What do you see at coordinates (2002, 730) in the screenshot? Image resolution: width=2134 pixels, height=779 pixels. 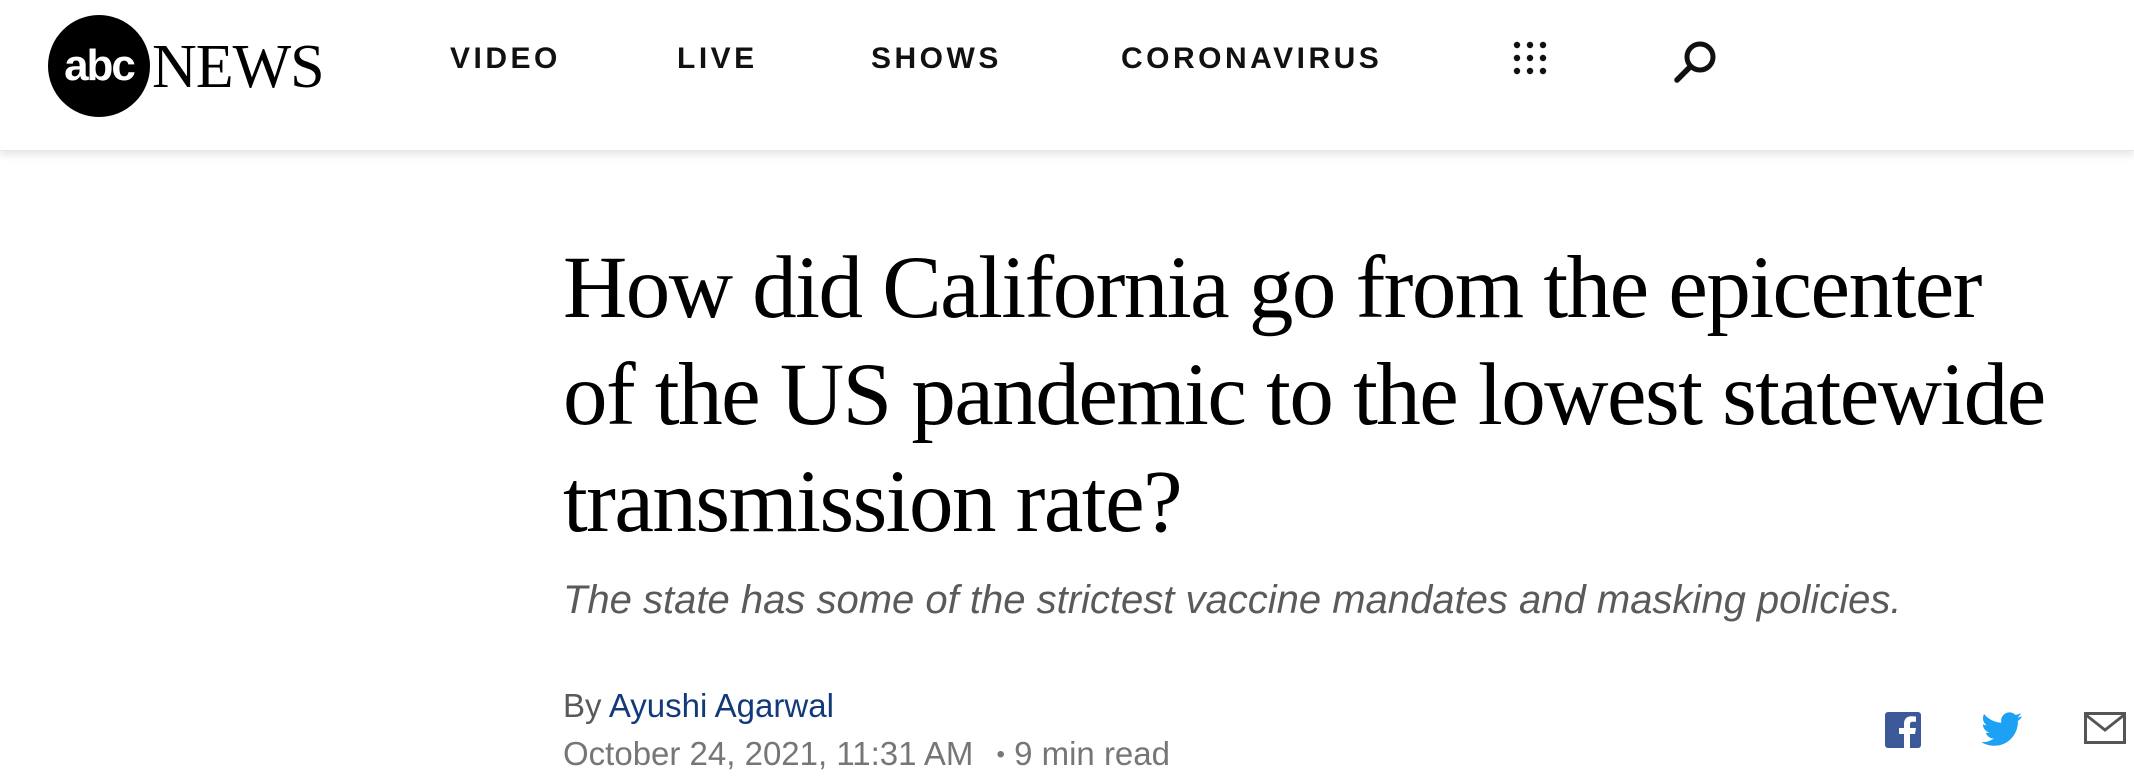 I see `twitter-icon` at bounding box center [2002, 730].